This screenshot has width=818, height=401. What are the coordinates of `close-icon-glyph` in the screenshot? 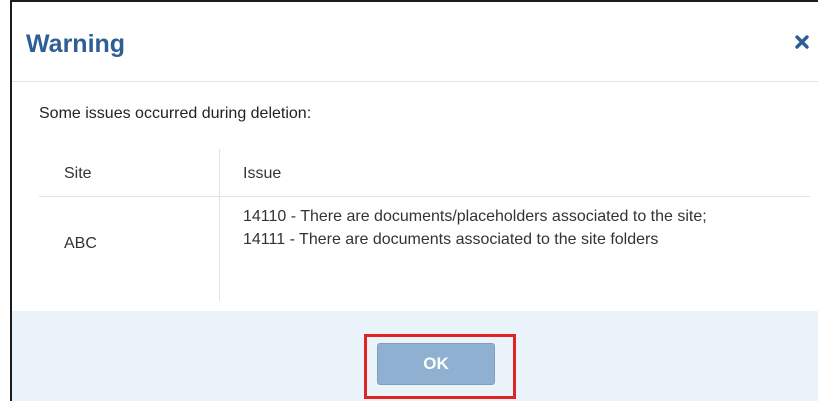 It's located at (802, 42).